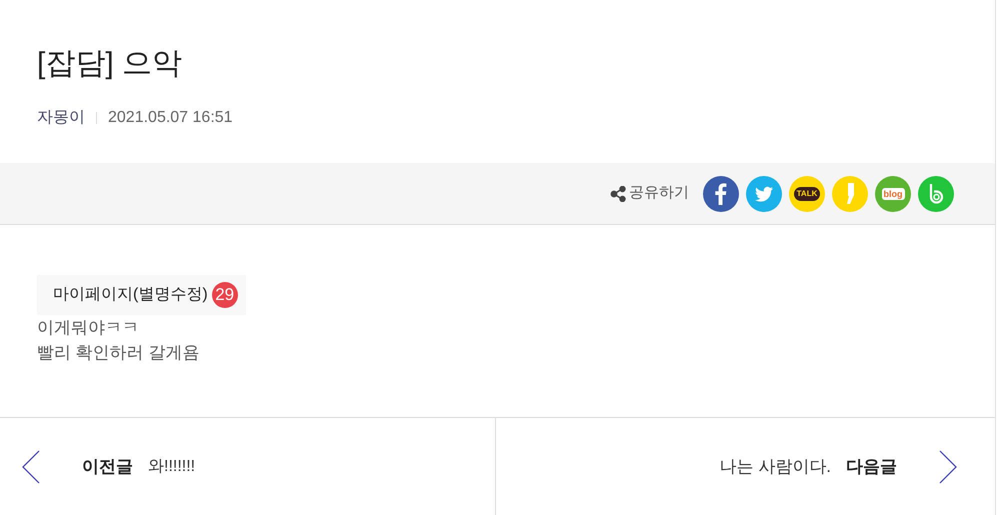 This screenshot has width=997, height=515. What do you see at coordinates (31, 467) in the screenshot?
I see `chevron-left-icon` at bounding box center [31, 467].